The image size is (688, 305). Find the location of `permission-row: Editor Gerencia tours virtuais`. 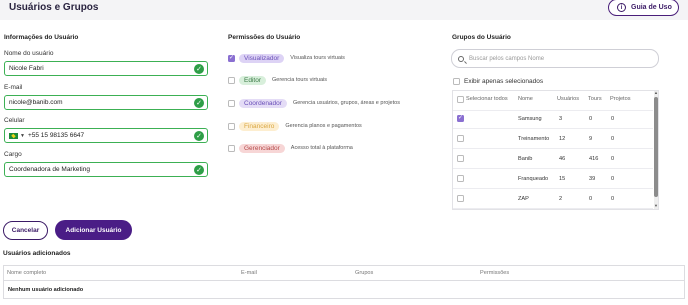

permission-row: Editor Gerencia tours virtuais is located at coordinates (277, 80).